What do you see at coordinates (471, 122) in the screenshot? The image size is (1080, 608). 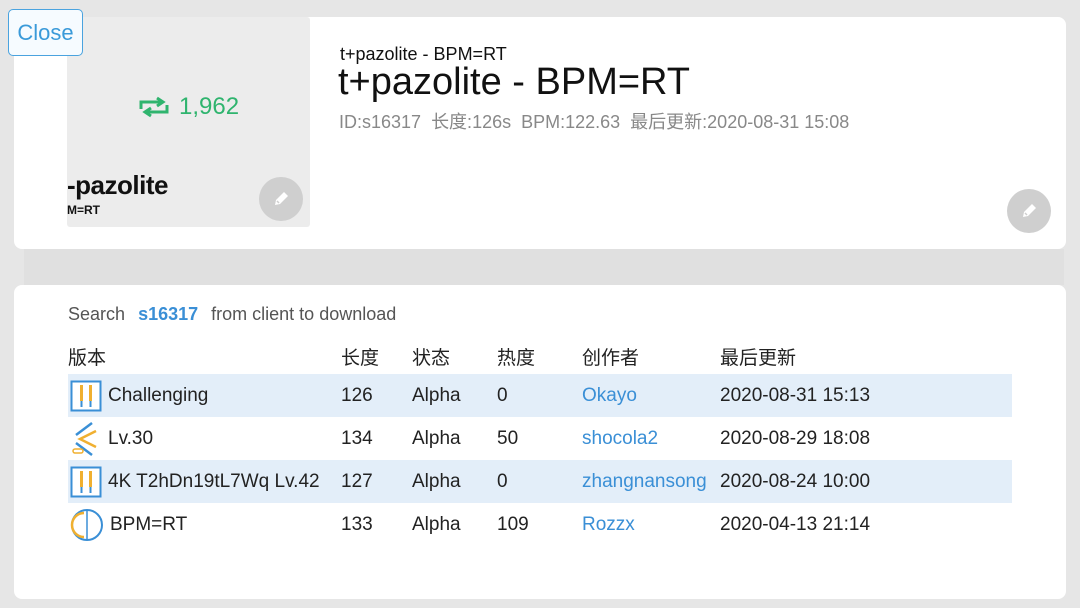 I see `song-length: 长度:126s` at bounding box center [471, 122].